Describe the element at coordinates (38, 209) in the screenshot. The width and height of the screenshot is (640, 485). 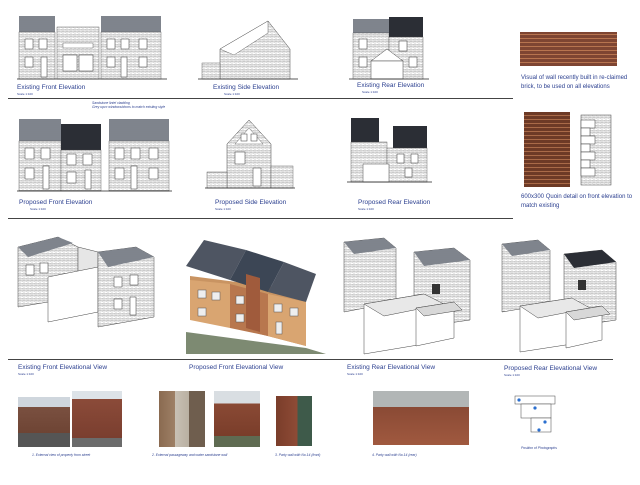
I see `proposed-front-elevation-scale: Scale 1:100` at that location.